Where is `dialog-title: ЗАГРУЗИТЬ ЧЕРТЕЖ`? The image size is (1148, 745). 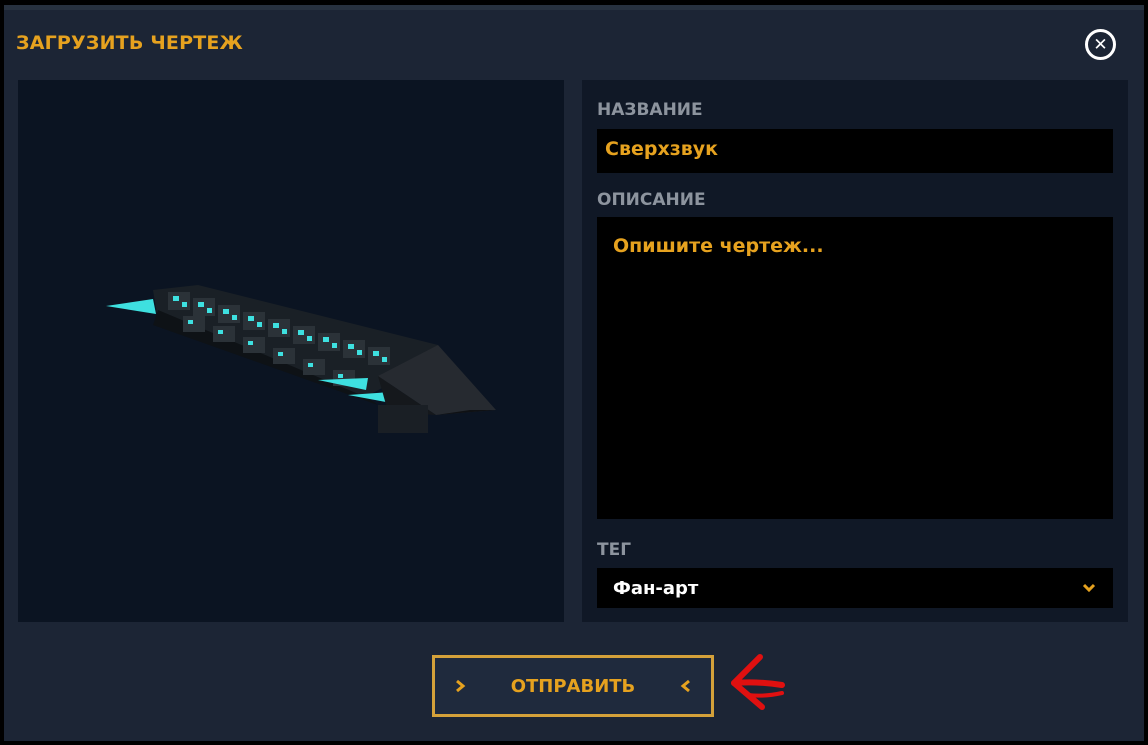
dialog-title: ЗАГРУЗИТЬ ЧЕРТЕЖ is located at coordinates (129, 43).